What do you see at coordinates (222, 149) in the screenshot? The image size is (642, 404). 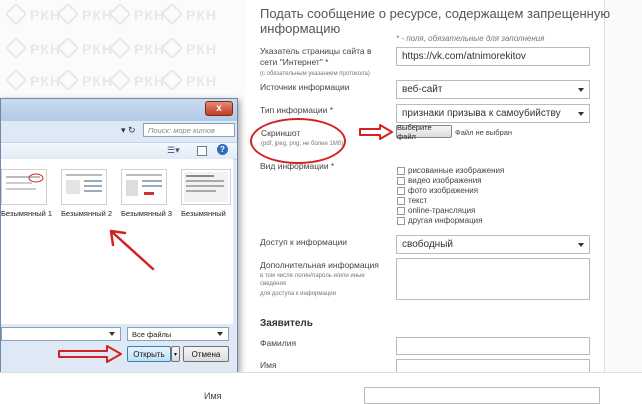 I see `help-icon: ?` at bounding box center [222, 149].